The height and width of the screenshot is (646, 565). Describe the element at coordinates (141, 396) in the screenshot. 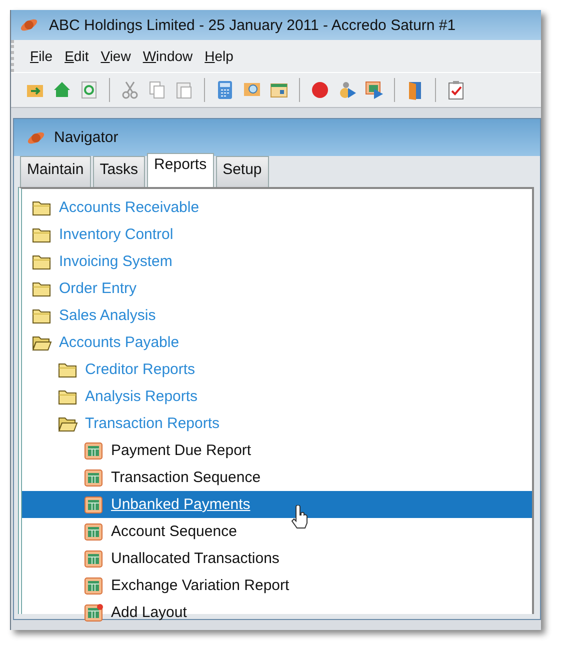

I see `tree-item: Analysis Reports` at that location.